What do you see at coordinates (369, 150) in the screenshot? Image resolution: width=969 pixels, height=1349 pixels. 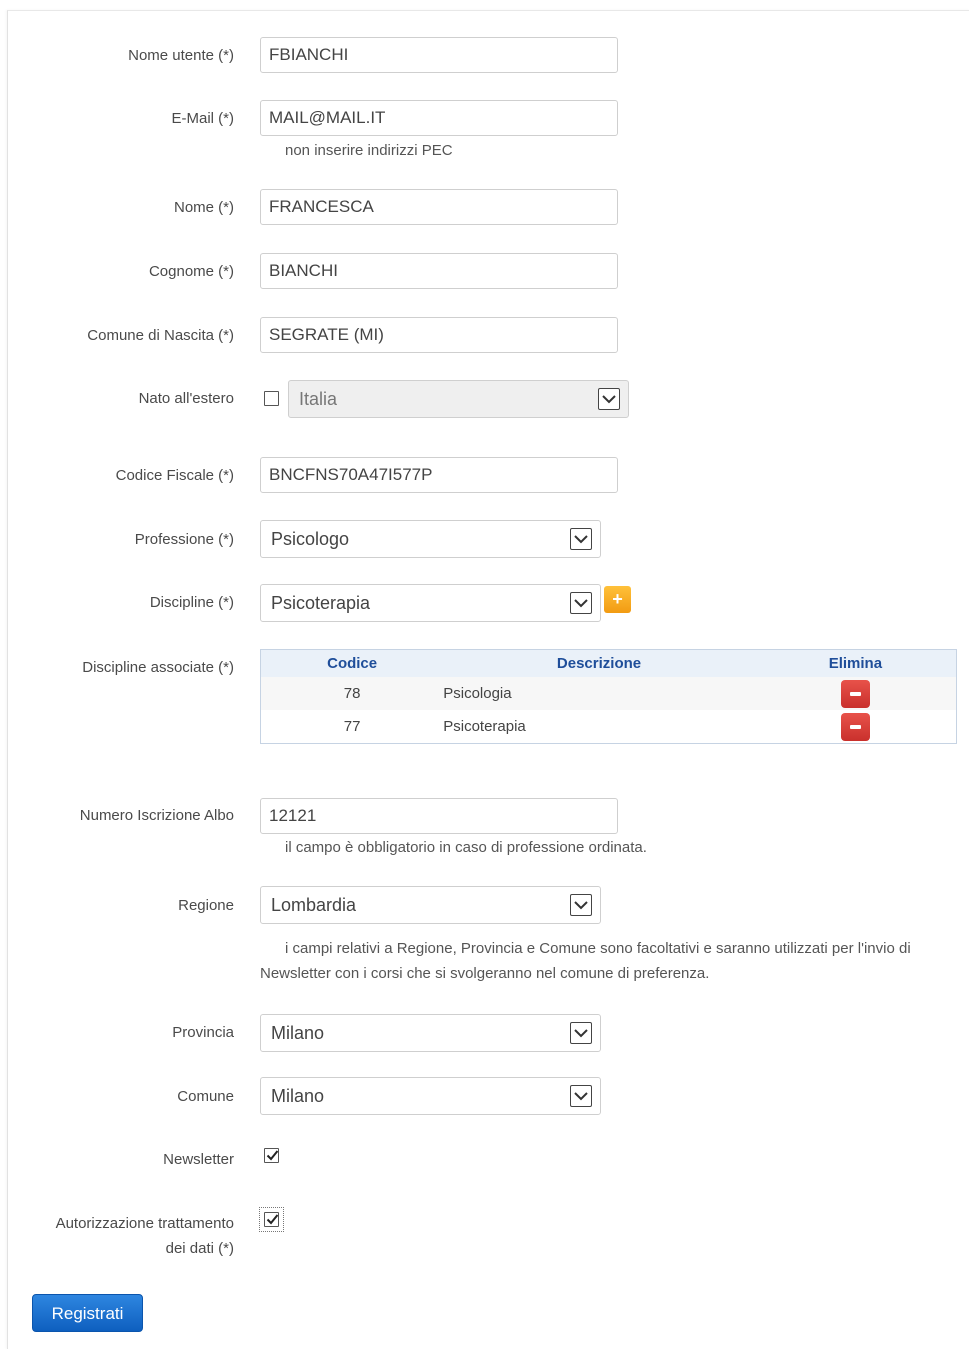 I see `email-hint: non inserire indirizzi PEC` at bounding box center [369, 150].